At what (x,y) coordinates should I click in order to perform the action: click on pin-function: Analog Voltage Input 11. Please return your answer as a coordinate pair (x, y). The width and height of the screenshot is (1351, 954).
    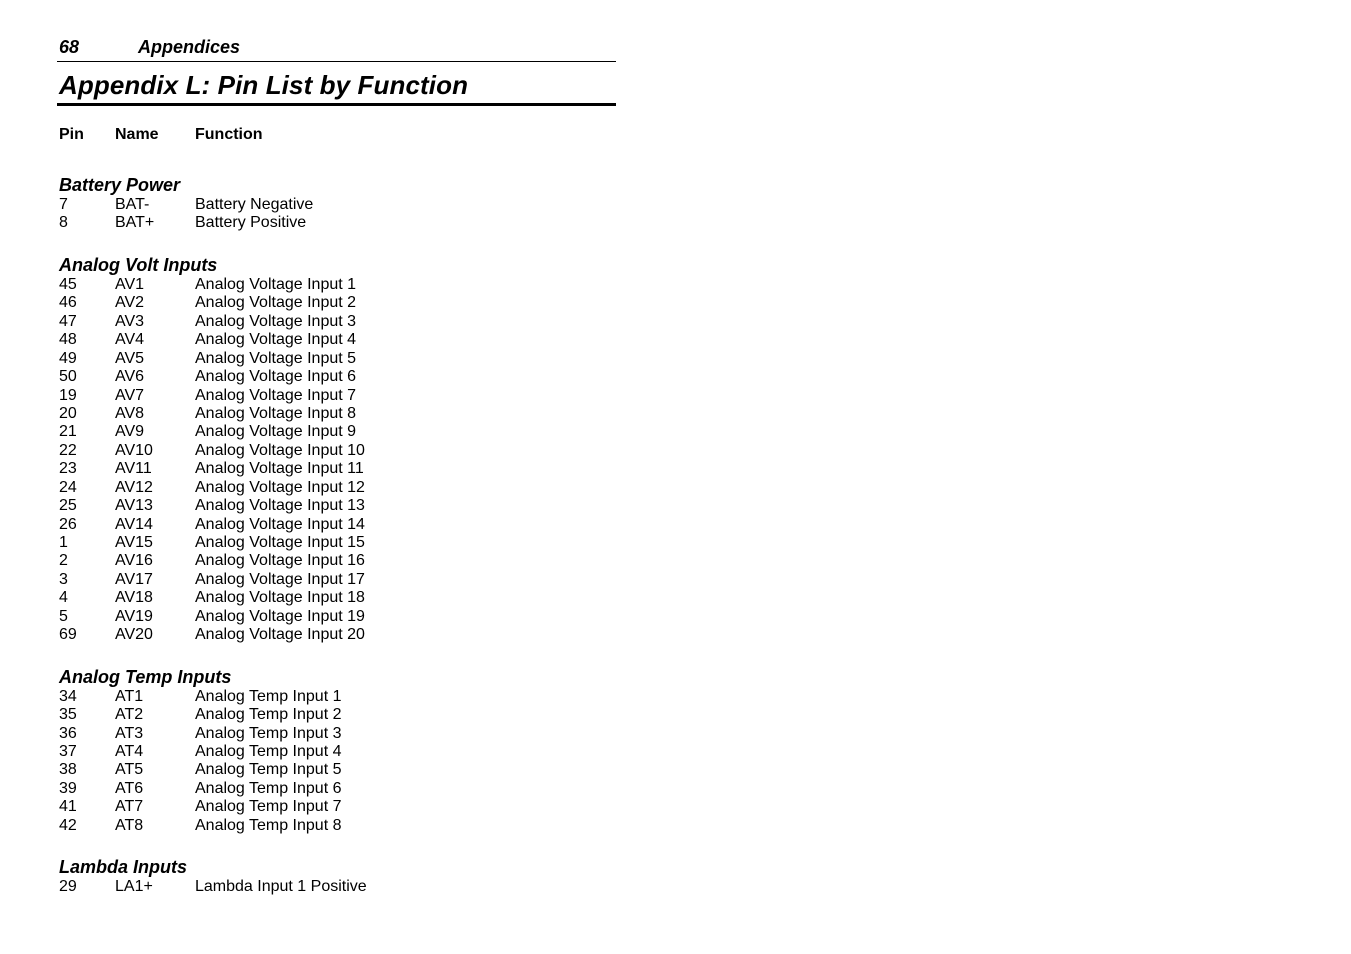
    Looking at the image, I should click on (279, 469).